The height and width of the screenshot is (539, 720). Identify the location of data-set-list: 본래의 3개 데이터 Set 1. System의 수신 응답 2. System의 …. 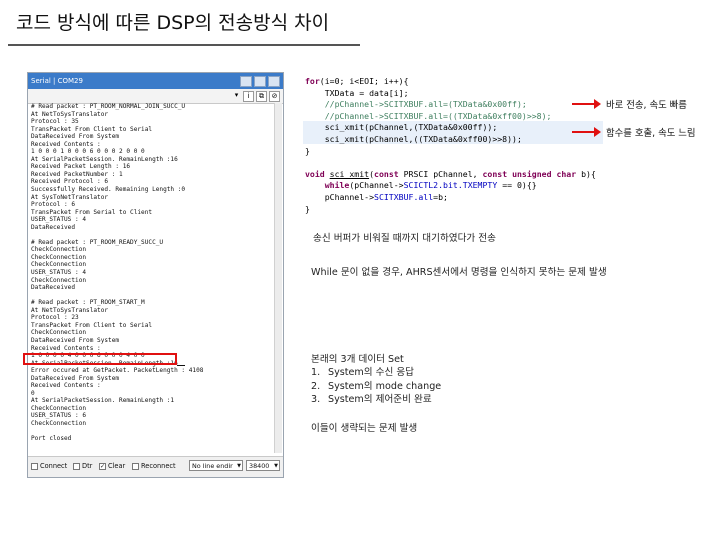
(376, 379).